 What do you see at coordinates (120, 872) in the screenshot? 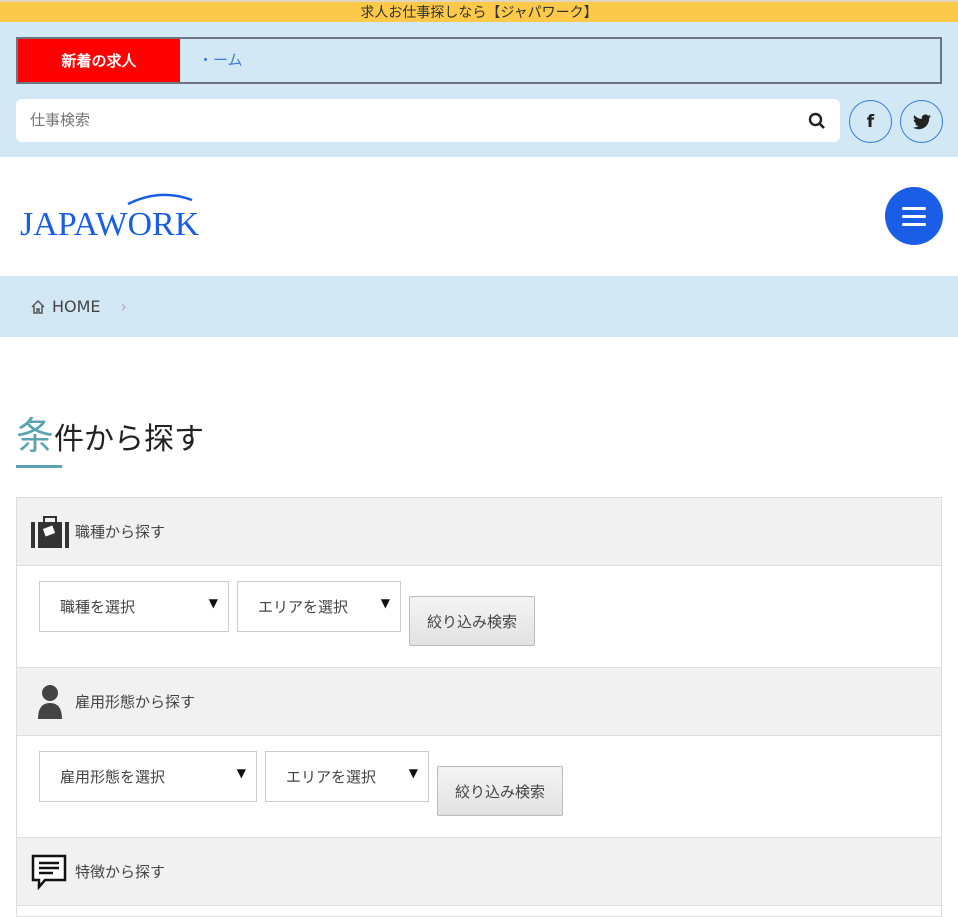
I see `section-title: 特徴から探す` at bounding box center [120, 872].